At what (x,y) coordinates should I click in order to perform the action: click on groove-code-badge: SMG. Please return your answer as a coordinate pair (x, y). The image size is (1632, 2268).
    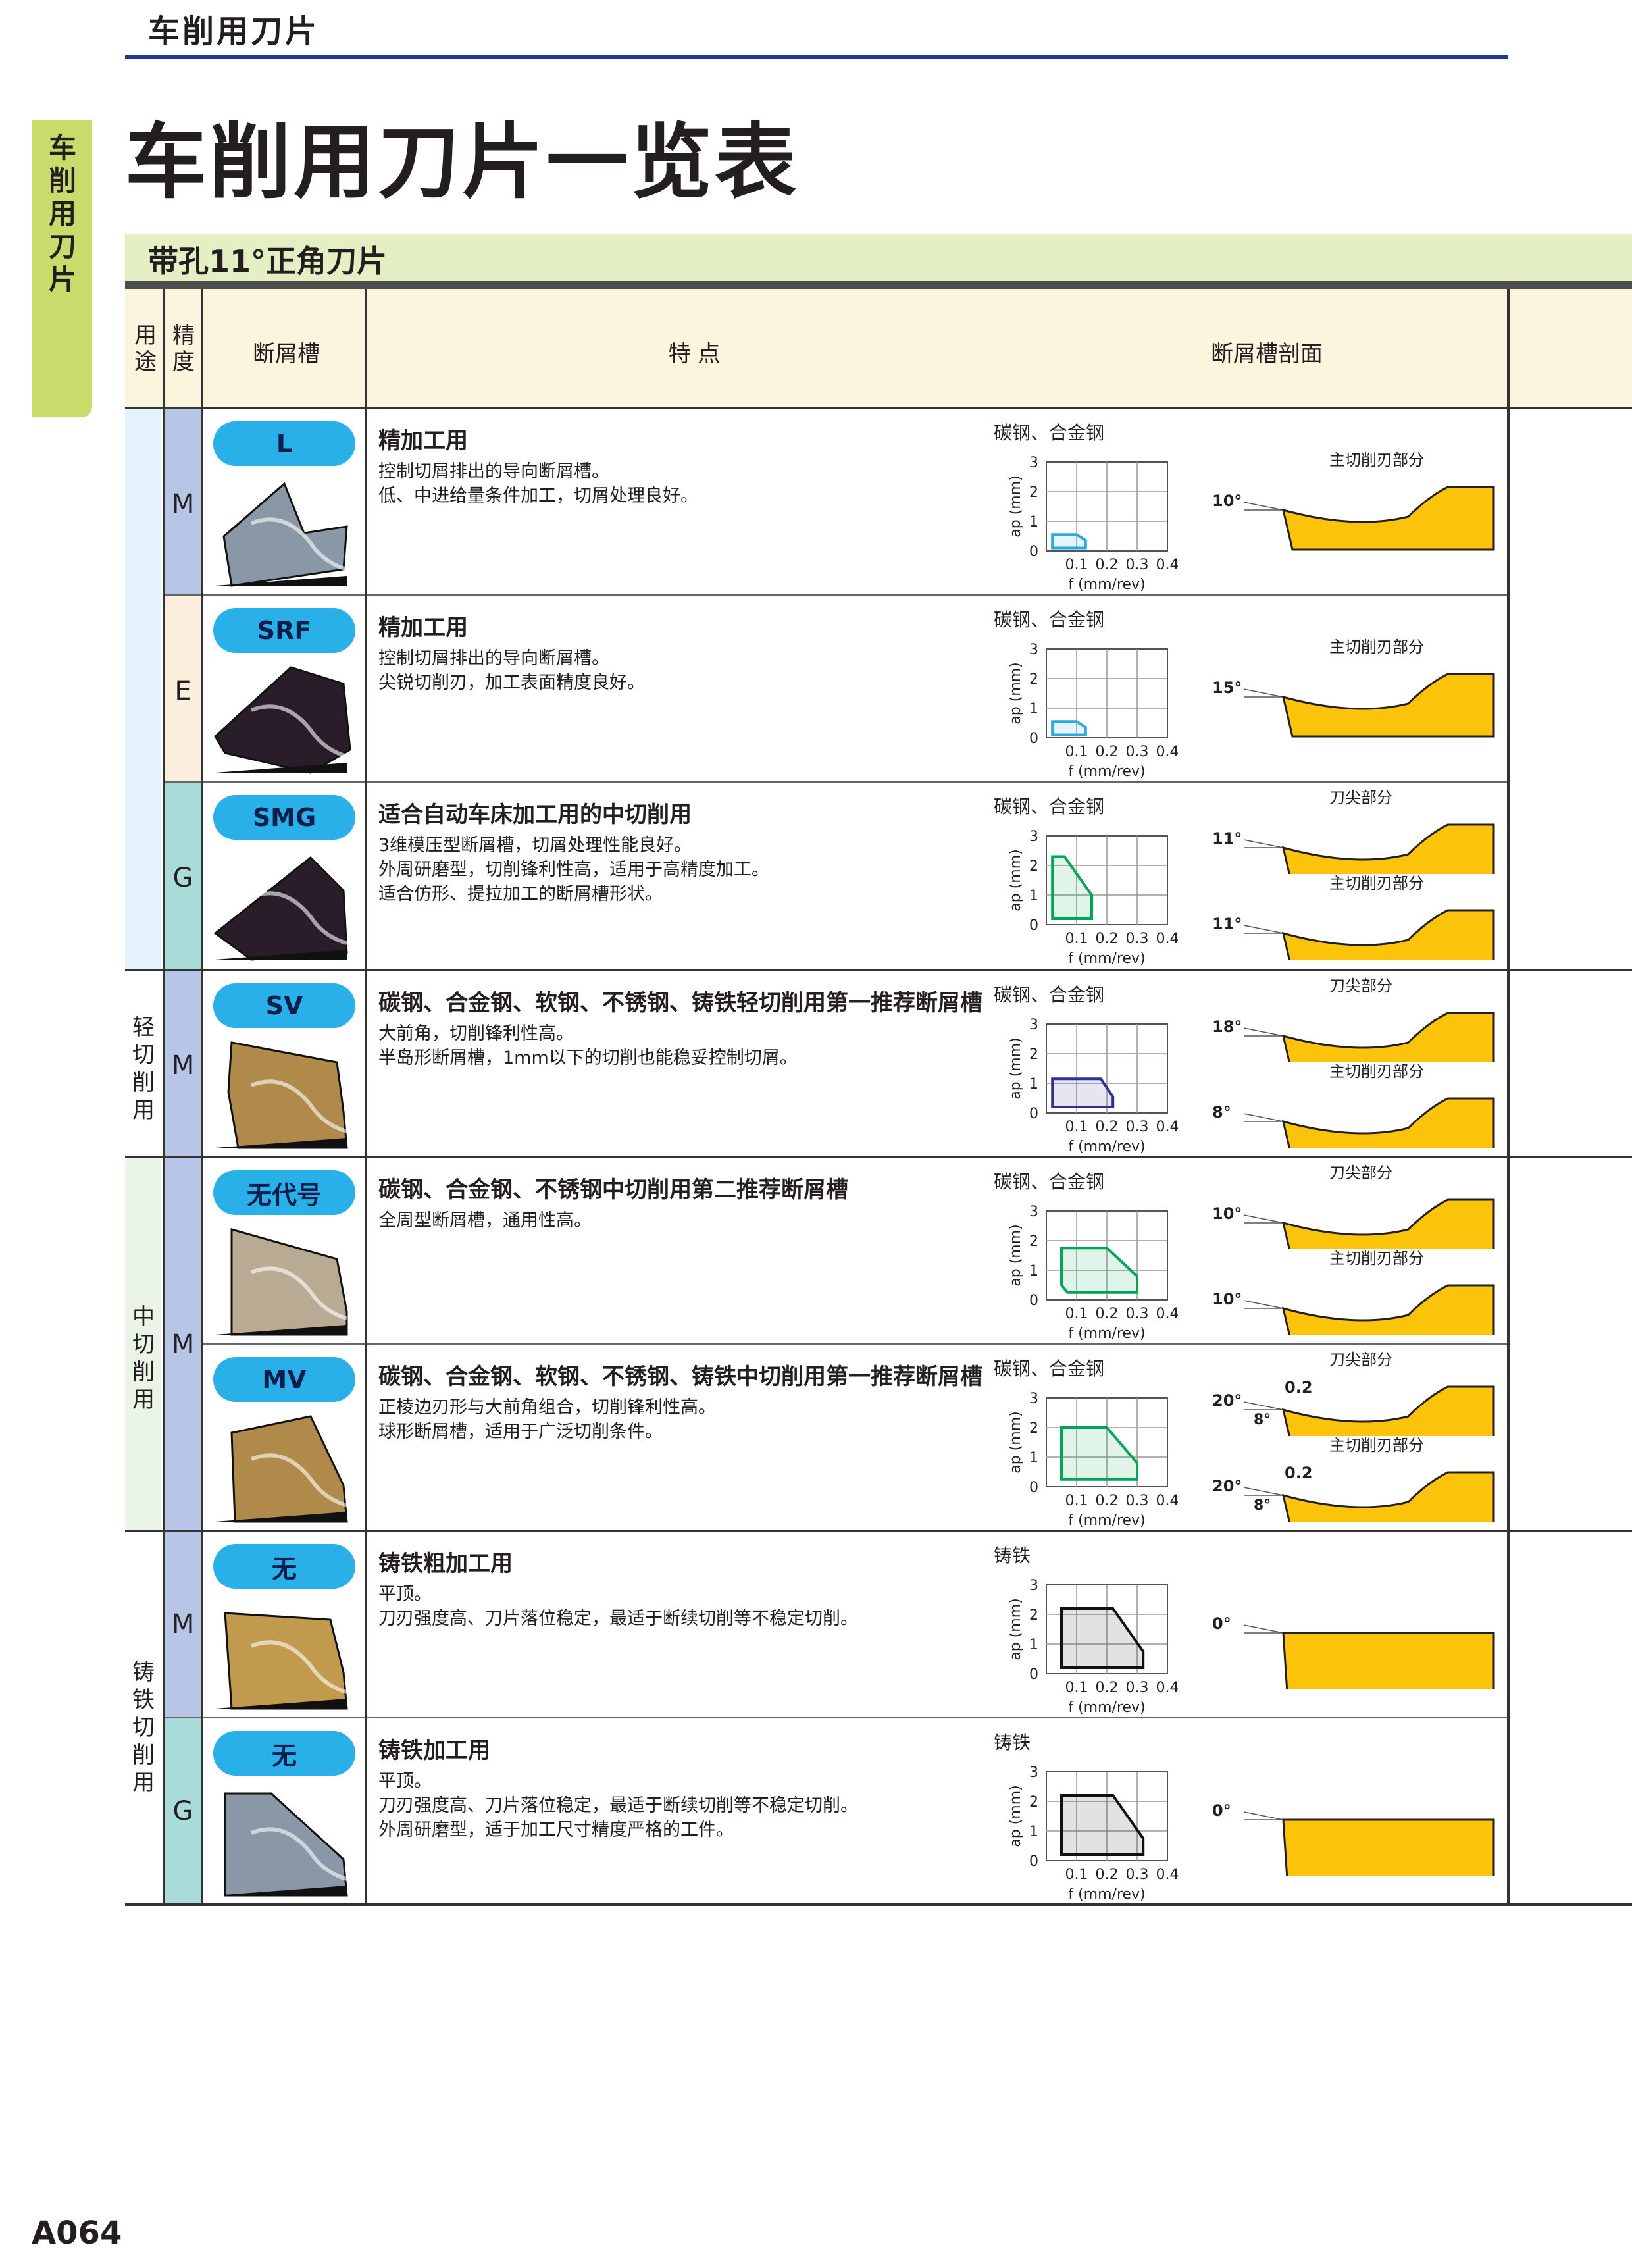
    Looking at the image, I should click on (284, 817).